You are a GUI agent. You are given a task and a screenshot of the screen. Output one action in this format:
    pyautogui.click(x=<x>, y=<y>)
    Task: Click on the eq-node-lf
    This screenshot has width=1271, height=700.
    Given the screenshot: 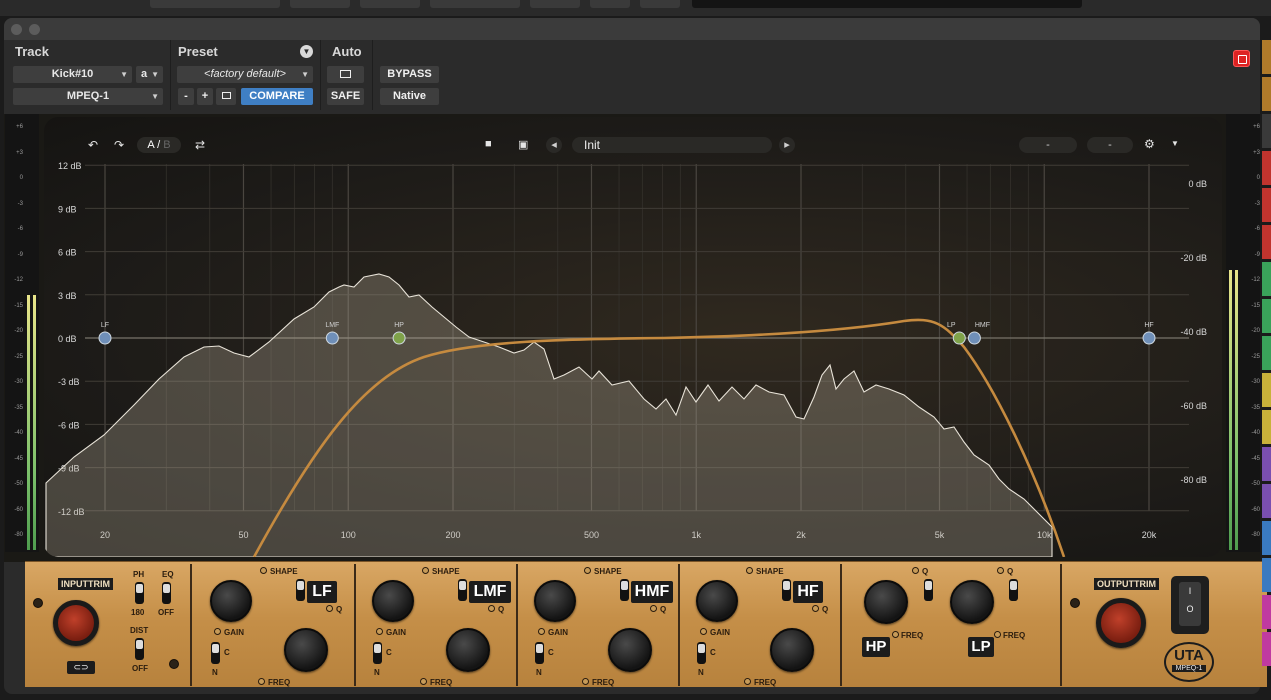 What is the action you would take?
    pyautogui.click(x=105, y=338)
    